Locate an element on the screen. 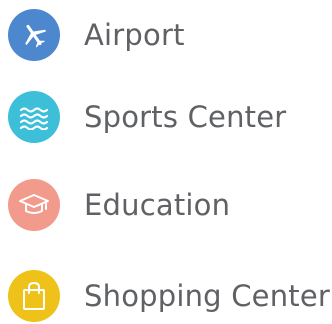  airplane-icon is located at coordinates (36, 36).